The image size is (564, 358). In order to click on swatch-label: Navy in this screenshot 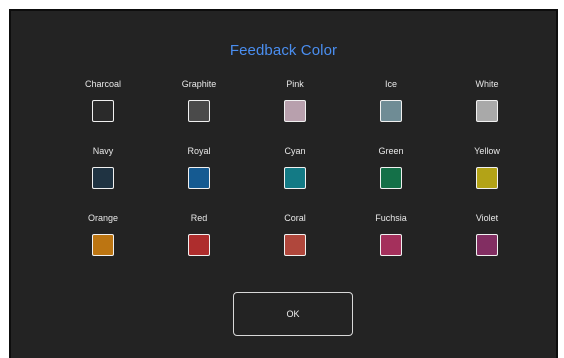, I will do `click(103, 151)`.